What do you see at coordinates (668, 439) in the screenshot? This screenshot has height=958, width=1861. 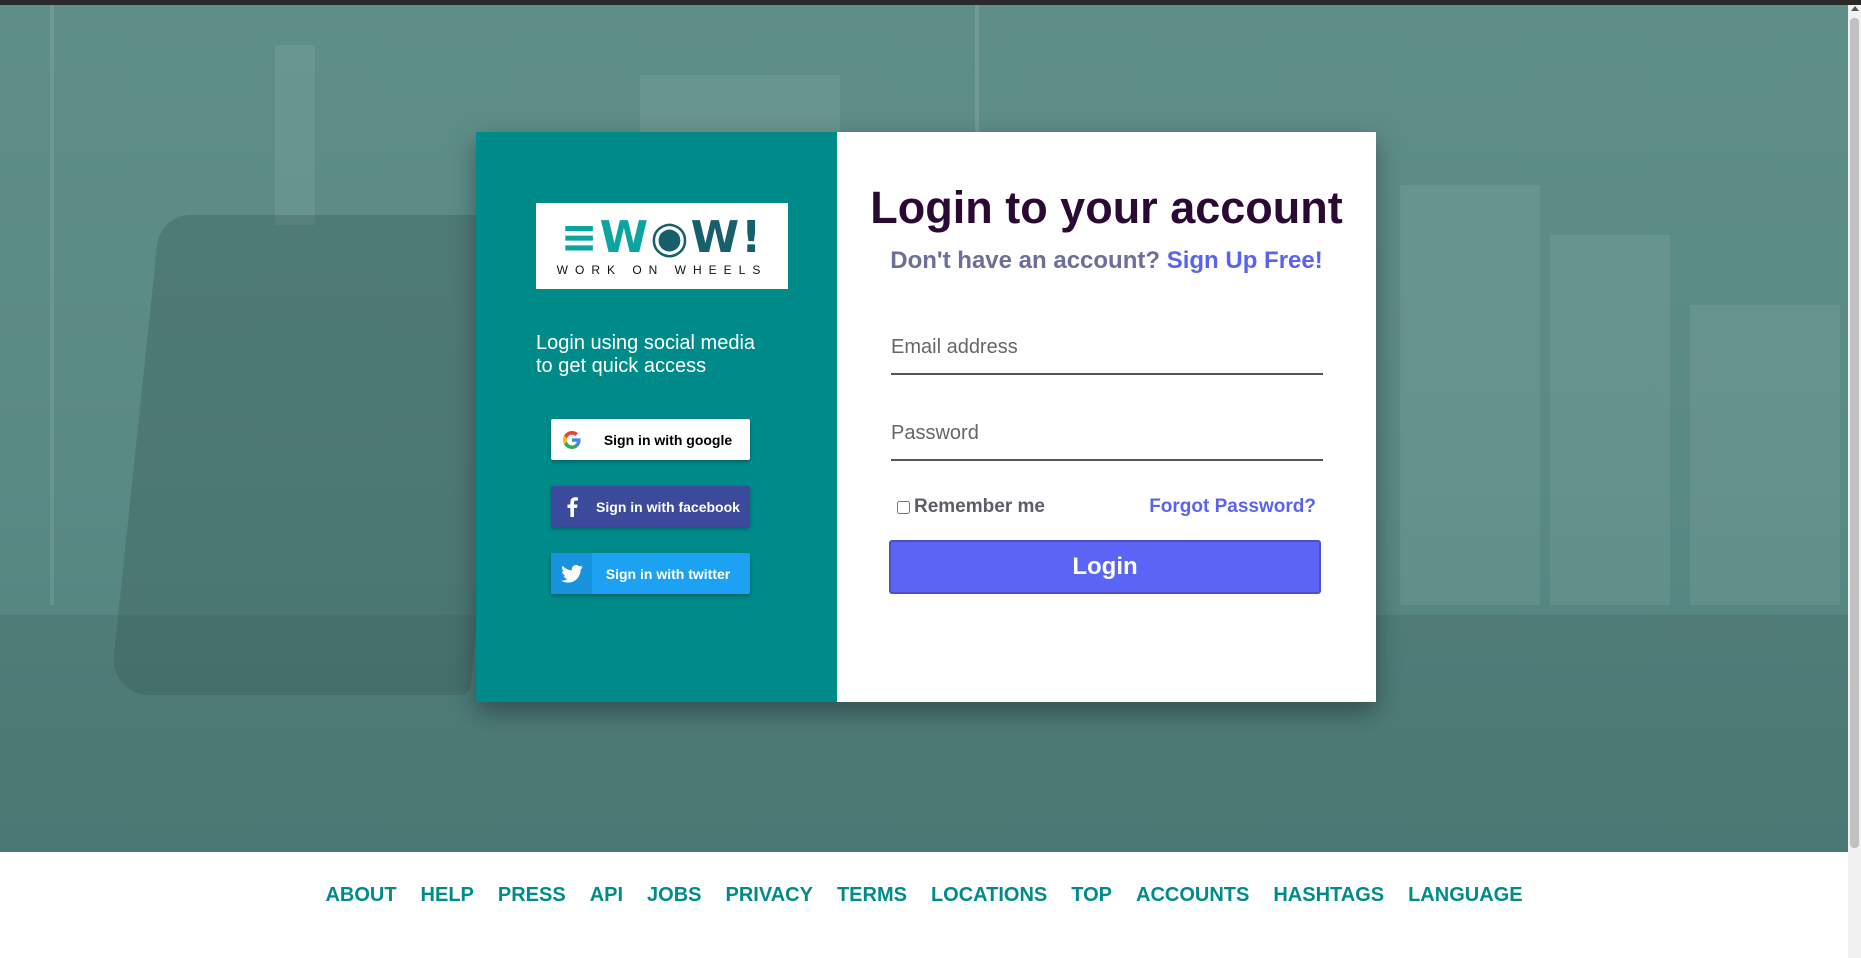 I see `google-signin-label: Sign in with google` at bounding box center [668, 439].